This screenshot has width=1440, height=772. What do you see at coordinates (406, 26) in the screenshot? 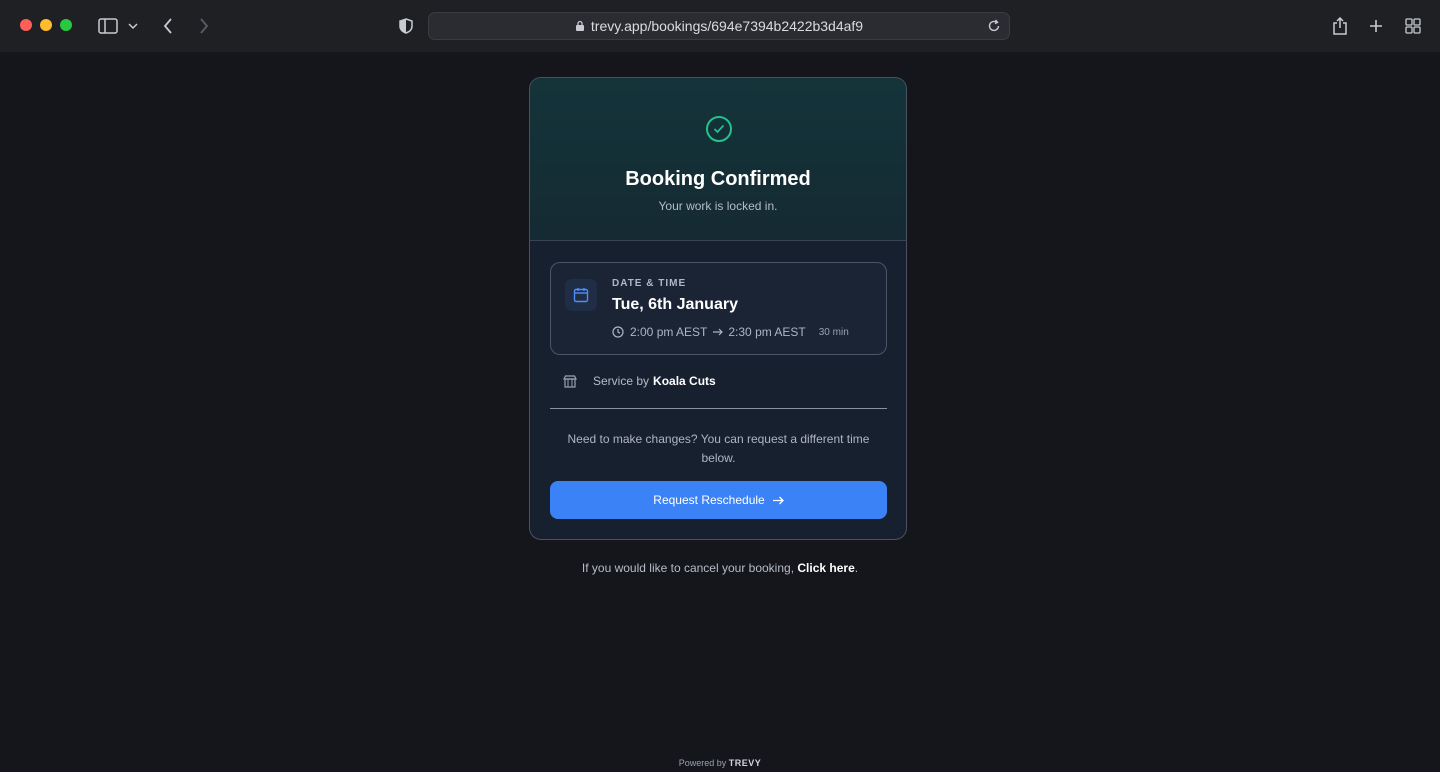
I see `shield-icon` at bounding box center [406, 26].